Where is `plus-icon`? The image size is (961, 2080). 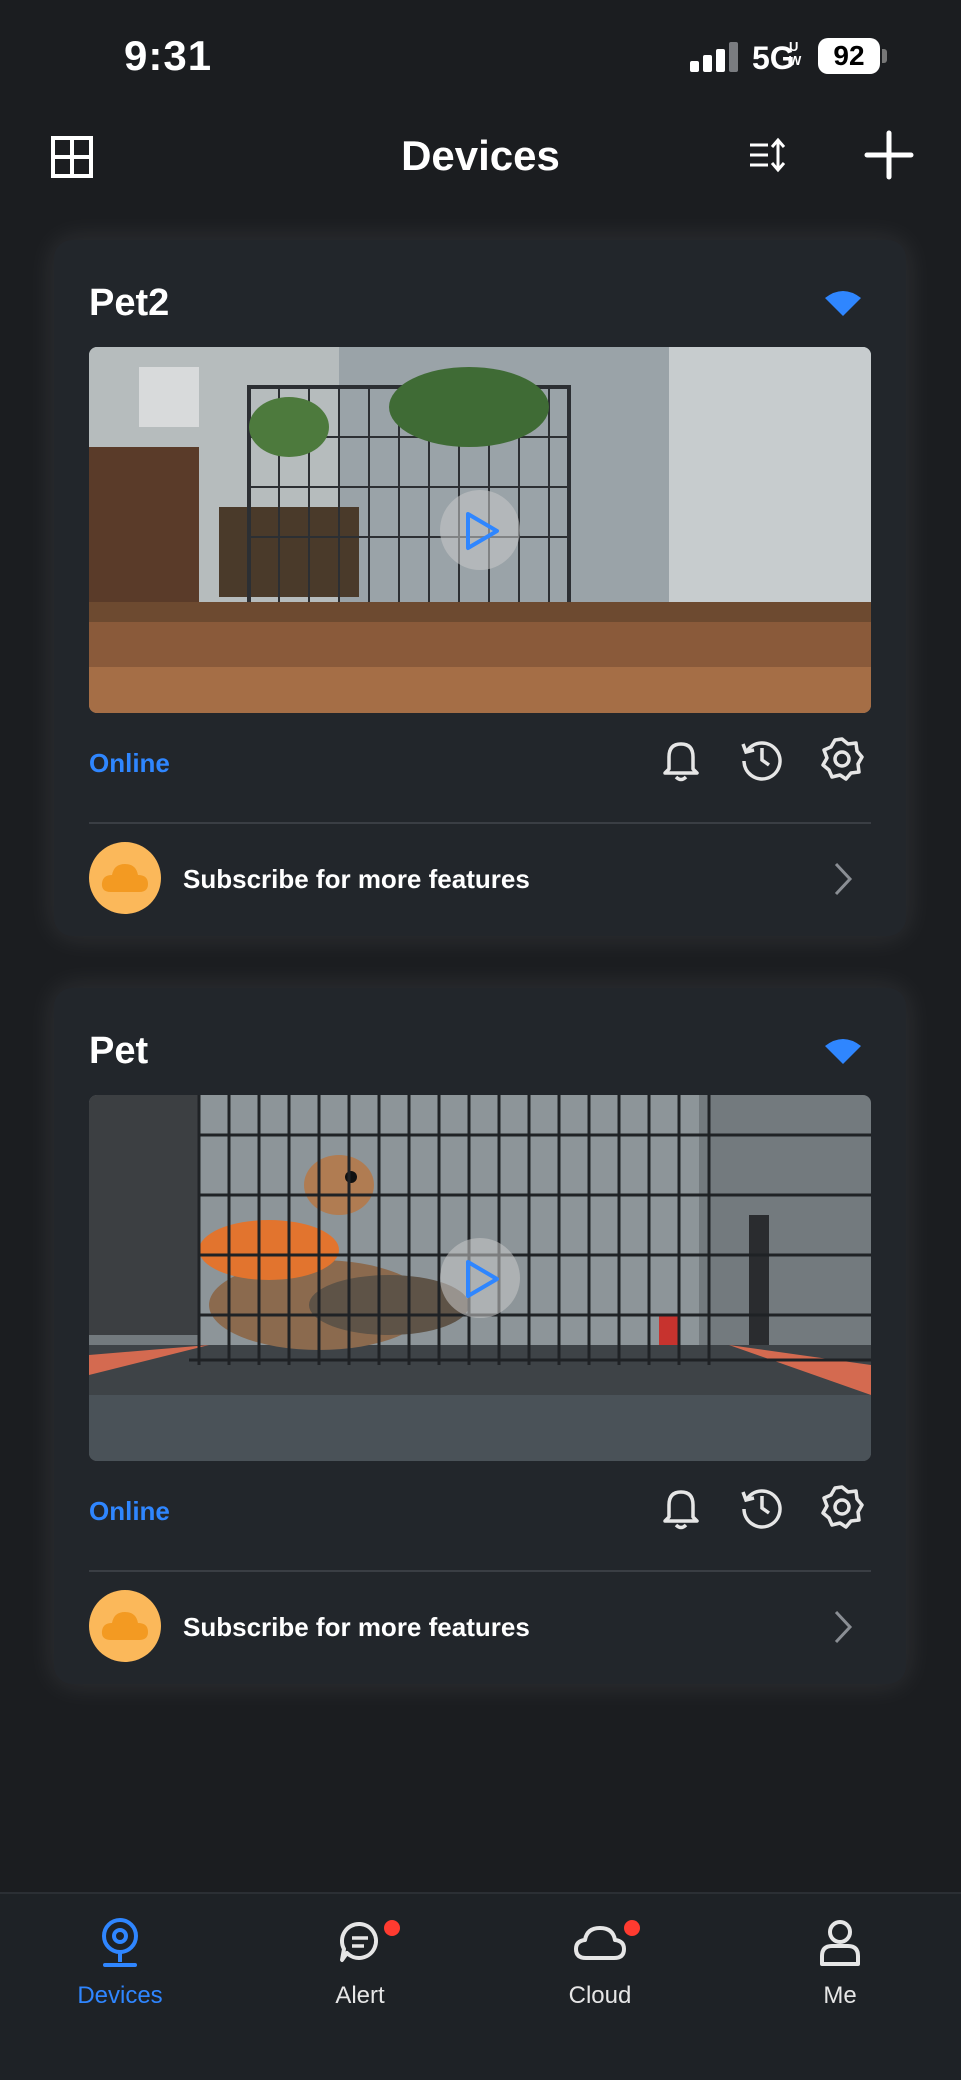 plus-icon is located at coordinates (889, 155).